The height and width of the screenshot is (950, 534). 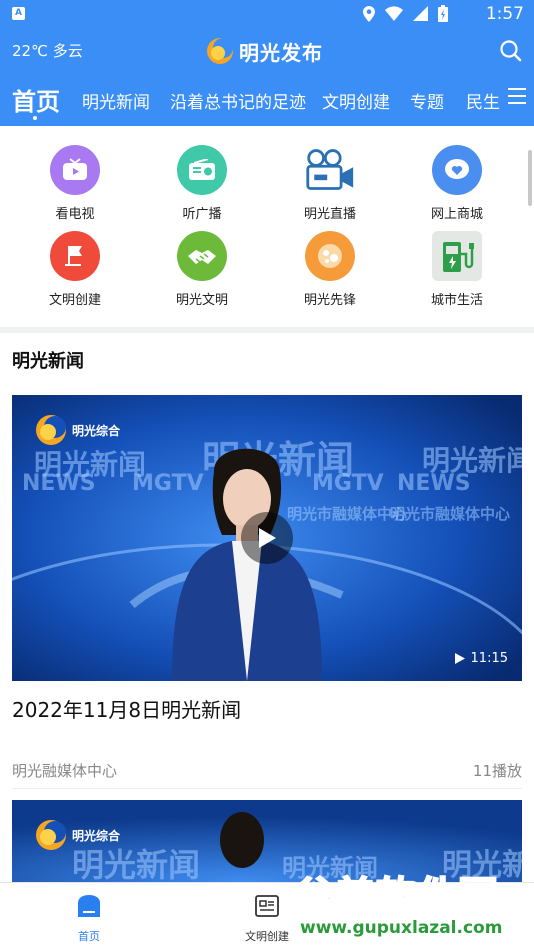 I want to click on play-button, so click(x=267, y=538).